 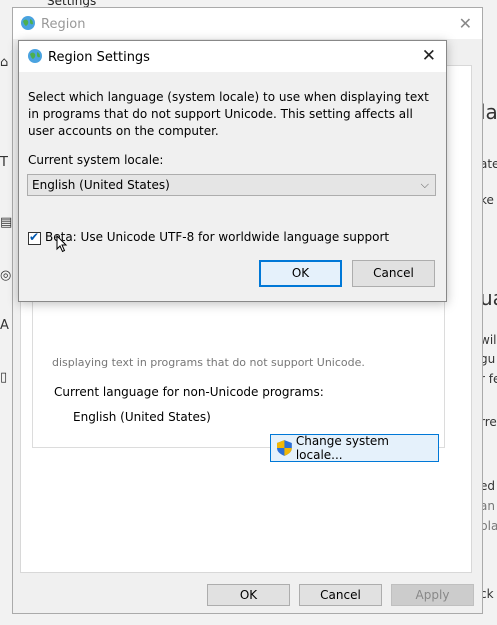 I want to click on dialog-titlebar: Region Settings ✕, so click(x=232, y=56).